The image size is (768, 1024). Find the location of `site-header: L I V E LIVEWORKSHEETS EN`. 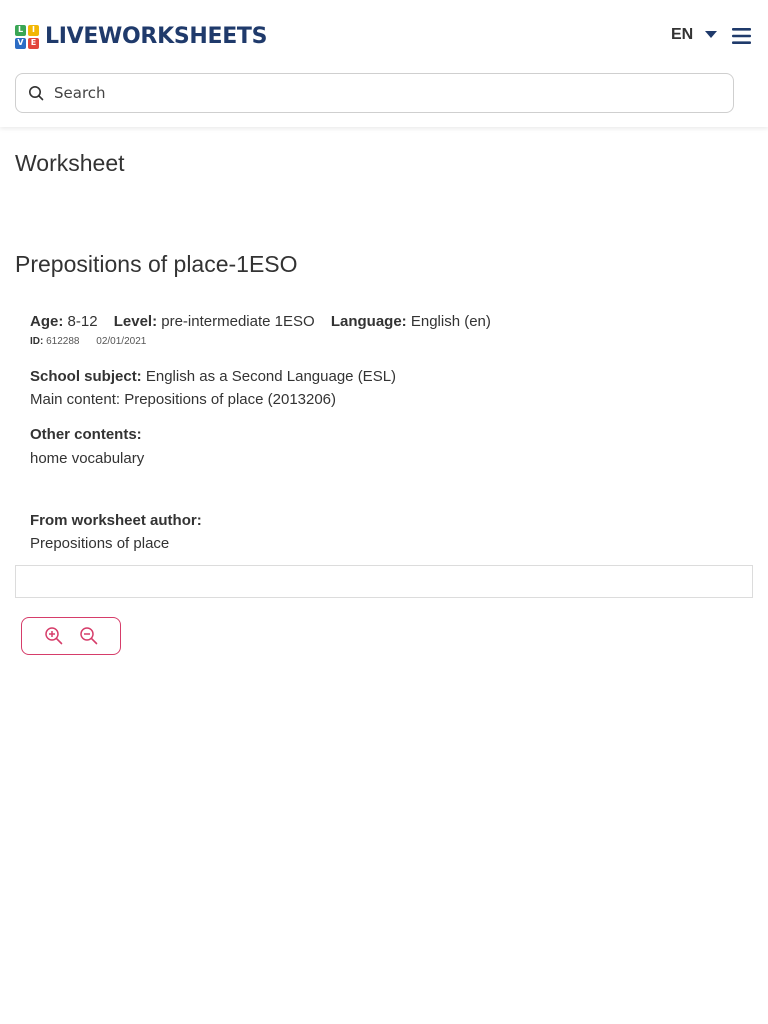

site-header: L I V E LIVEWORKSHEETS EN is located at coordinates (384, 63).